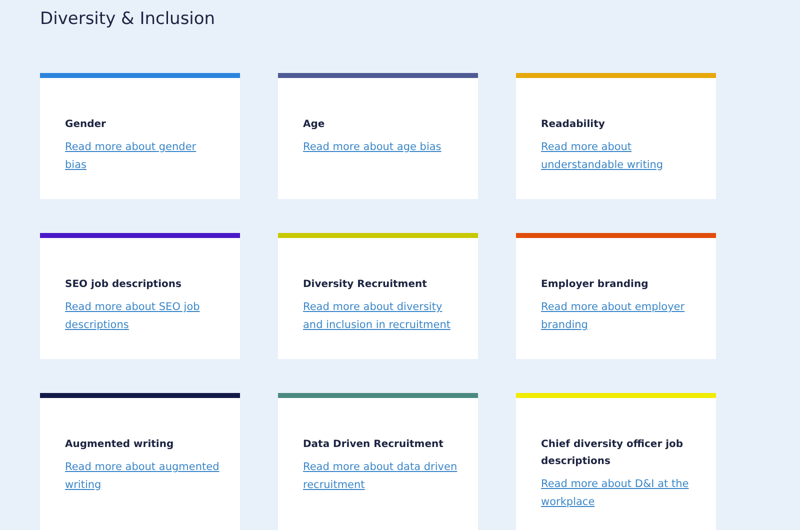 This screenshot has height=530, width=800. I want to click on card-title: Readability, so click(573, 125).